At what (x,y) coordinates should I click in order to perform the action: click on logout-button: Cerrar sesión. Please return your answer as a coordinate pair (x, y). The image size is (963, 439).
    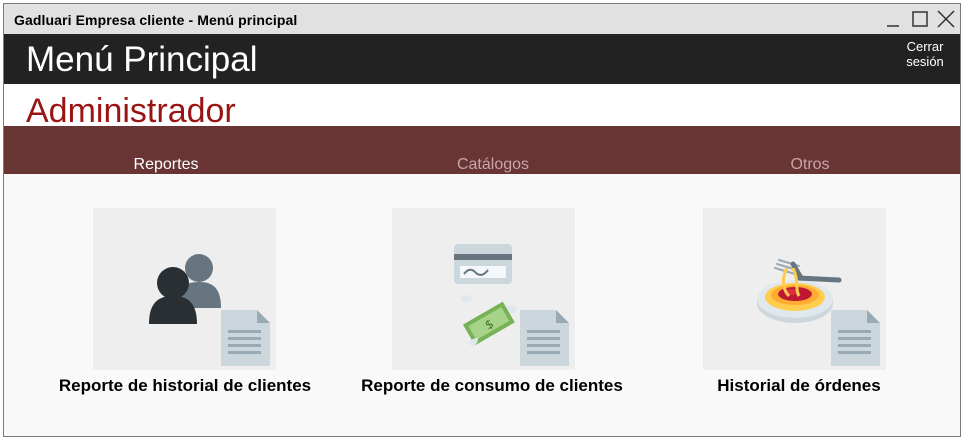
    Looking at the image, I should click on (925, 54).